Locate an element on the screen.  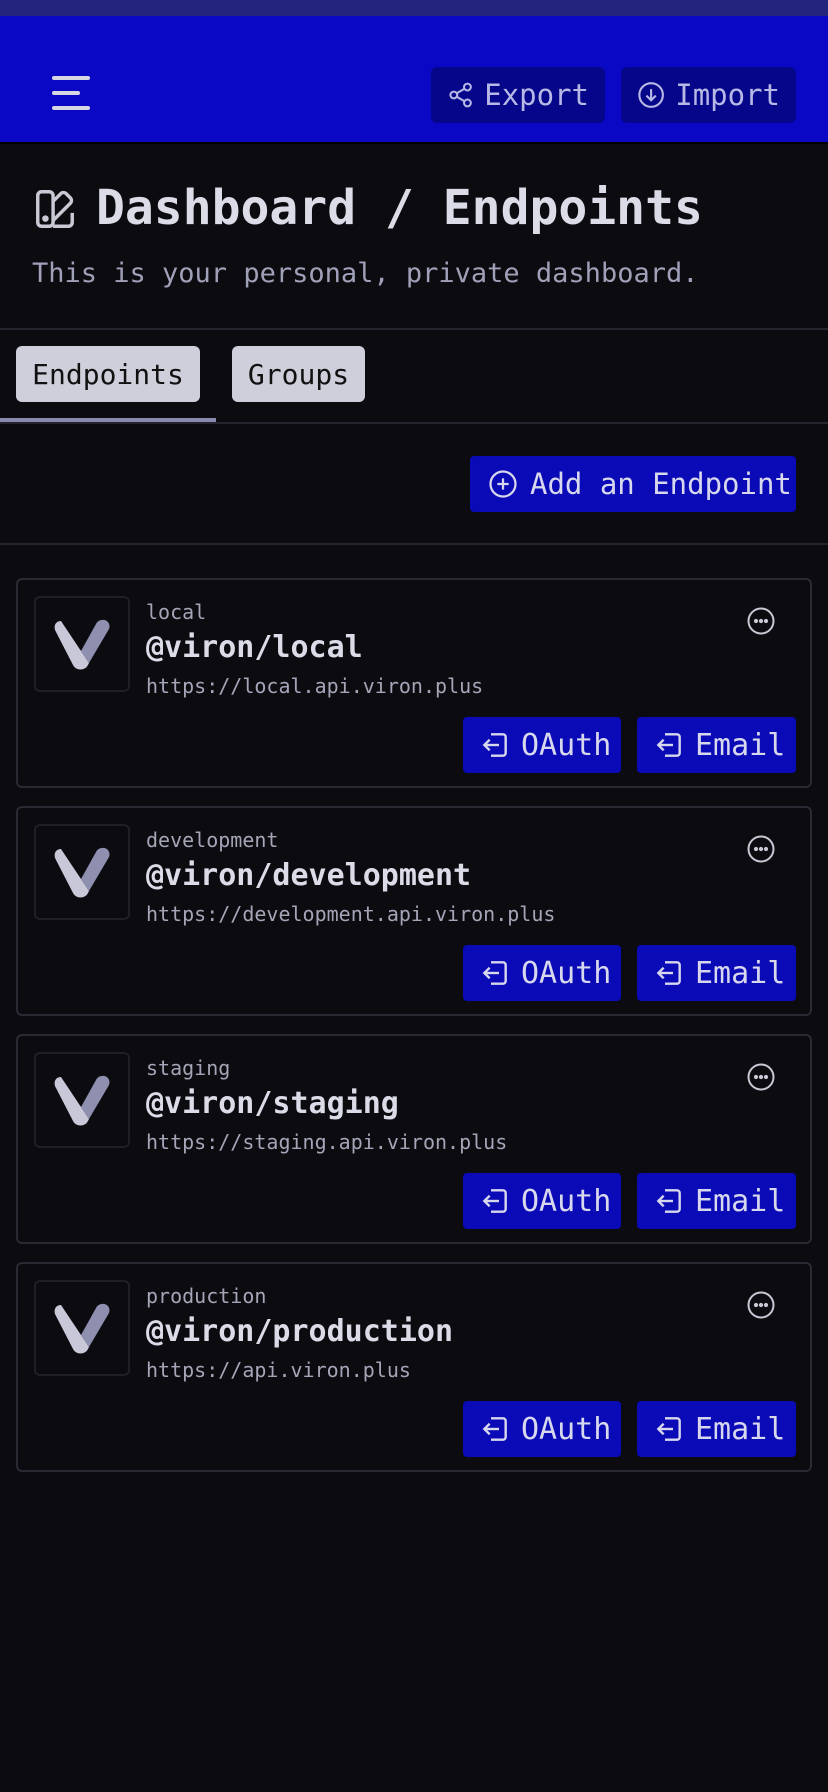
export-button: Export is located at coordinates (518, 95).